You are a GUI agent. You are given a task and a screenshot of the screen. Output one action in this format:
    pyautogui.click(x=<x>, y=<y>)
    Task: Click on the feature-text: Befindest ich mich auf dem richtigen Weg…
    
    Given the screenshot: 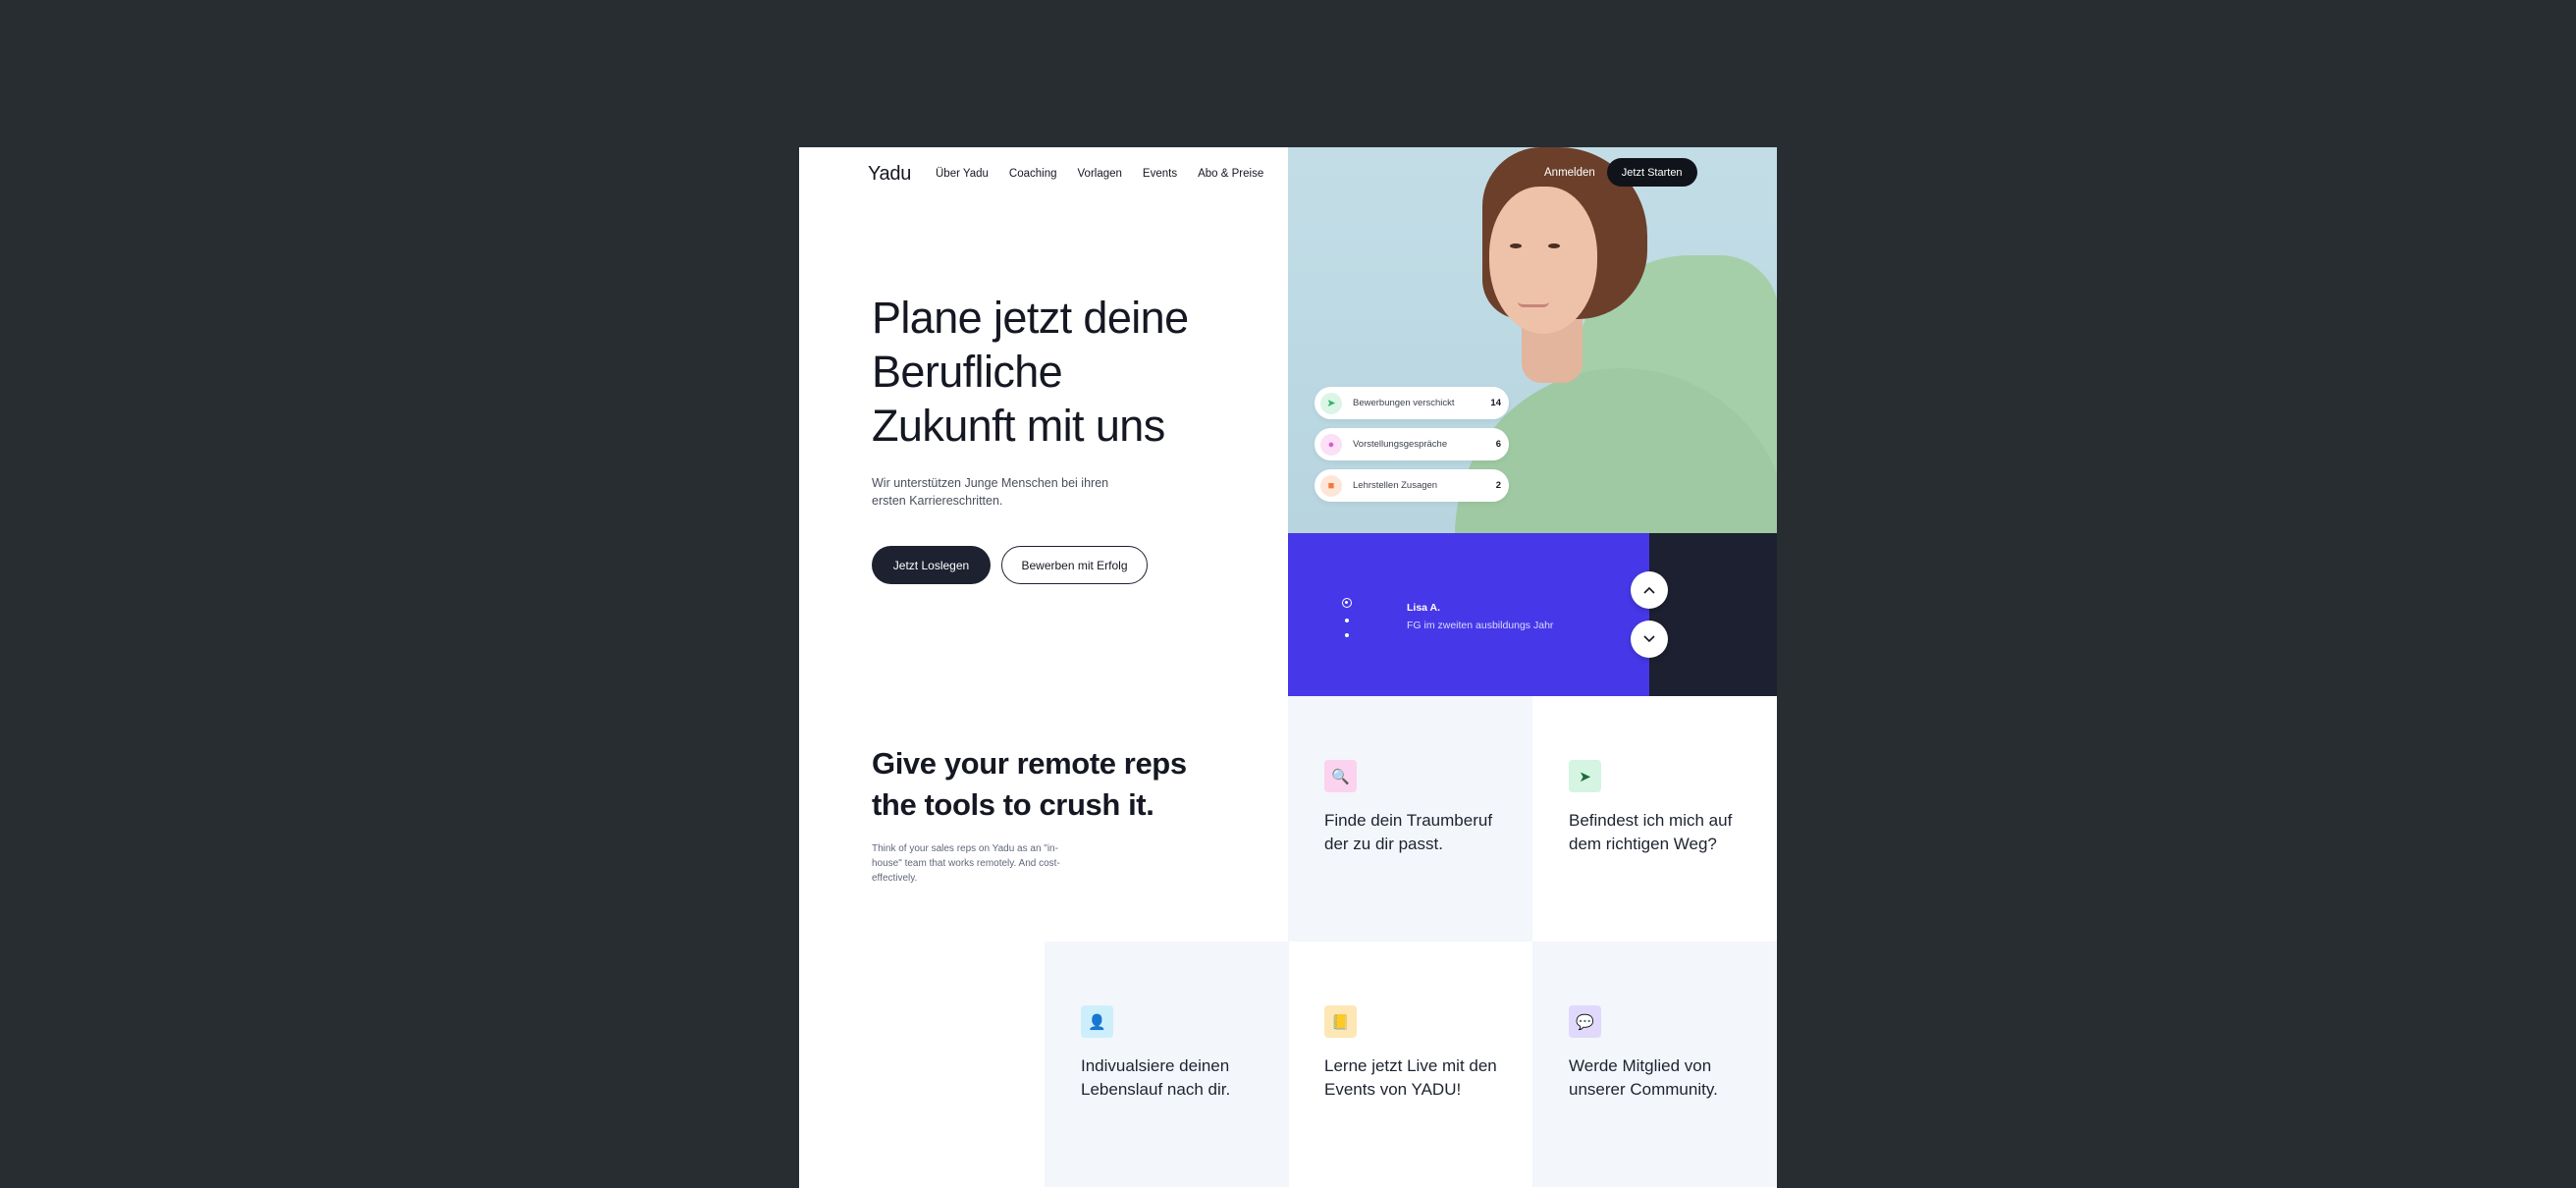 What is the action you would take?
    pyautogui.click(x=1651, y=832)
    